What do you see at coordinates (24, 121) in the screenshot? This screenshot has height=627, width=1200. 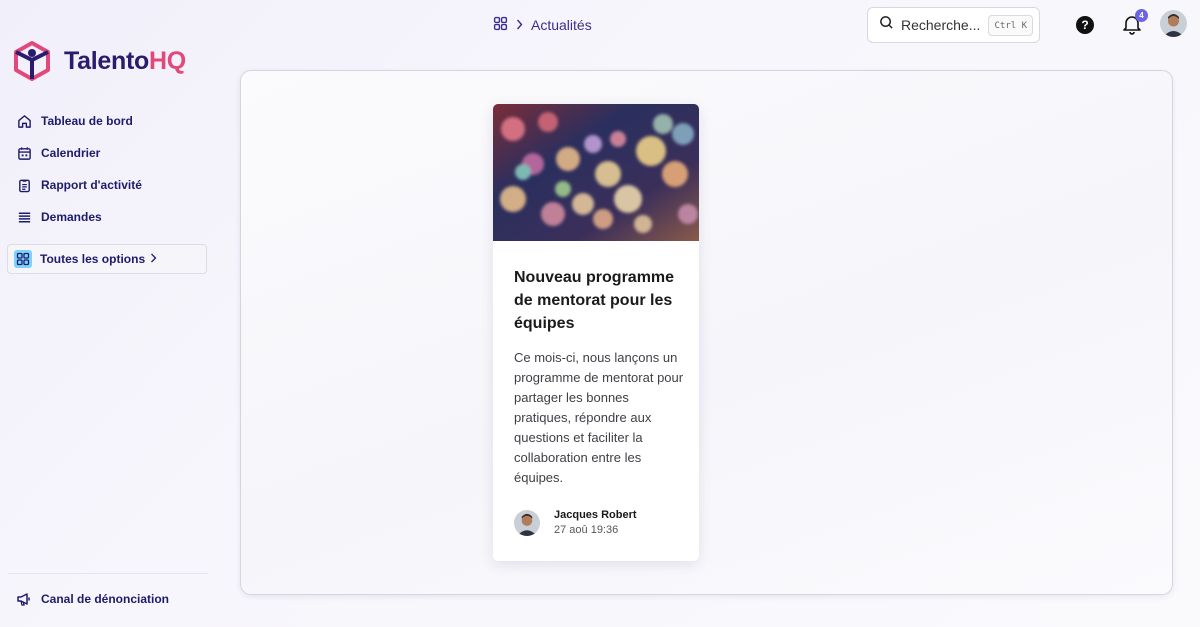 I see `home-icon` at bounding box center [24, 121].